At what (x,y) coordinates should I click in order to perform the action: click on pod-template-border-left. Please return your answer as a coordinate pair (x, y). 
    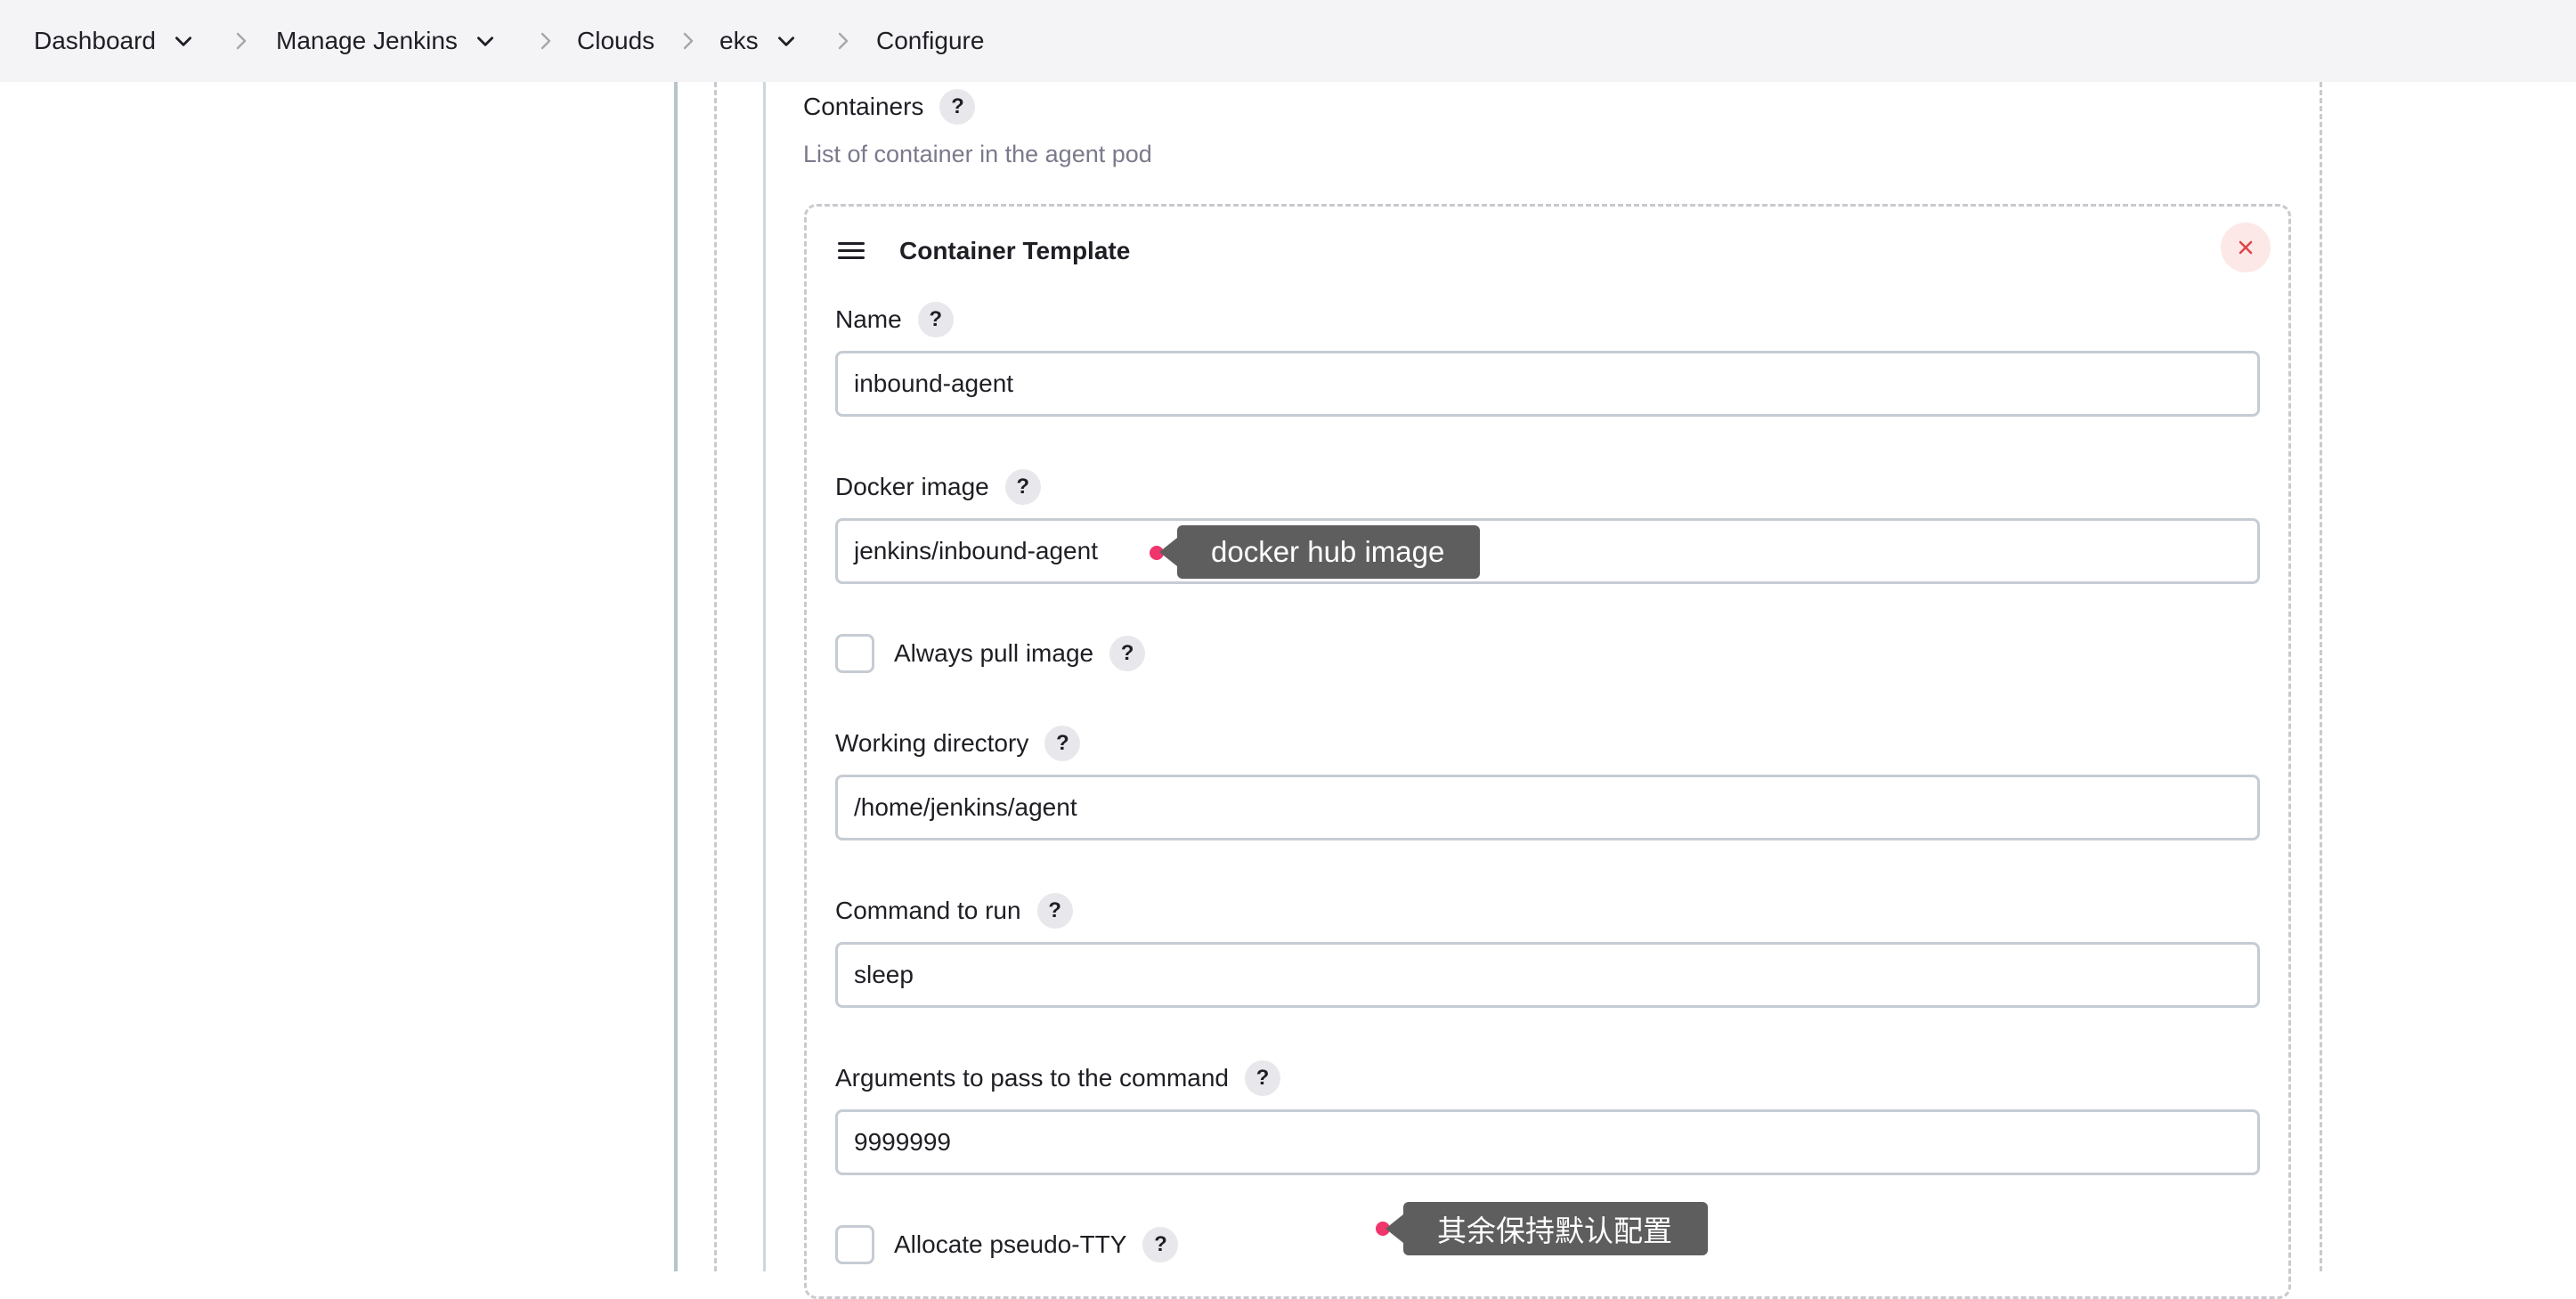
    Looking at the image, I should click on (715, 676).